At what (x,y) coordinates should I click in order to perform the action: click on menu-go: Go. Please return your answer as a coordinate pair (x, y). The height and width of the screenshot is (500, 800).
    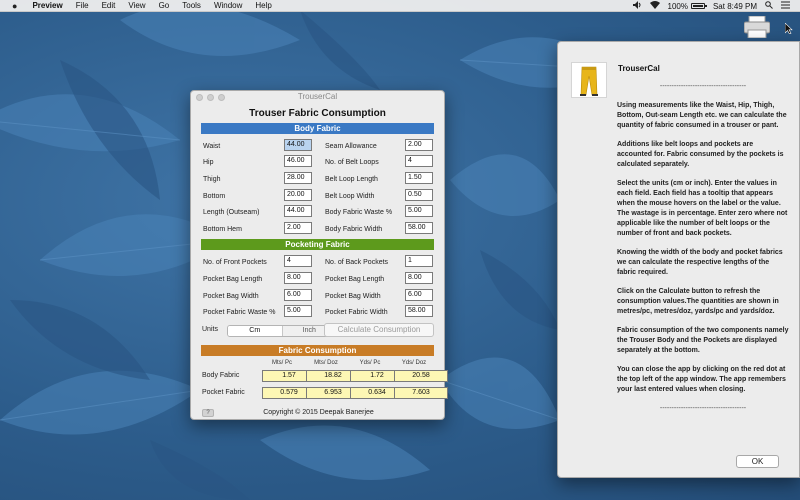
    Looking at the image, I should click on (164, 5).